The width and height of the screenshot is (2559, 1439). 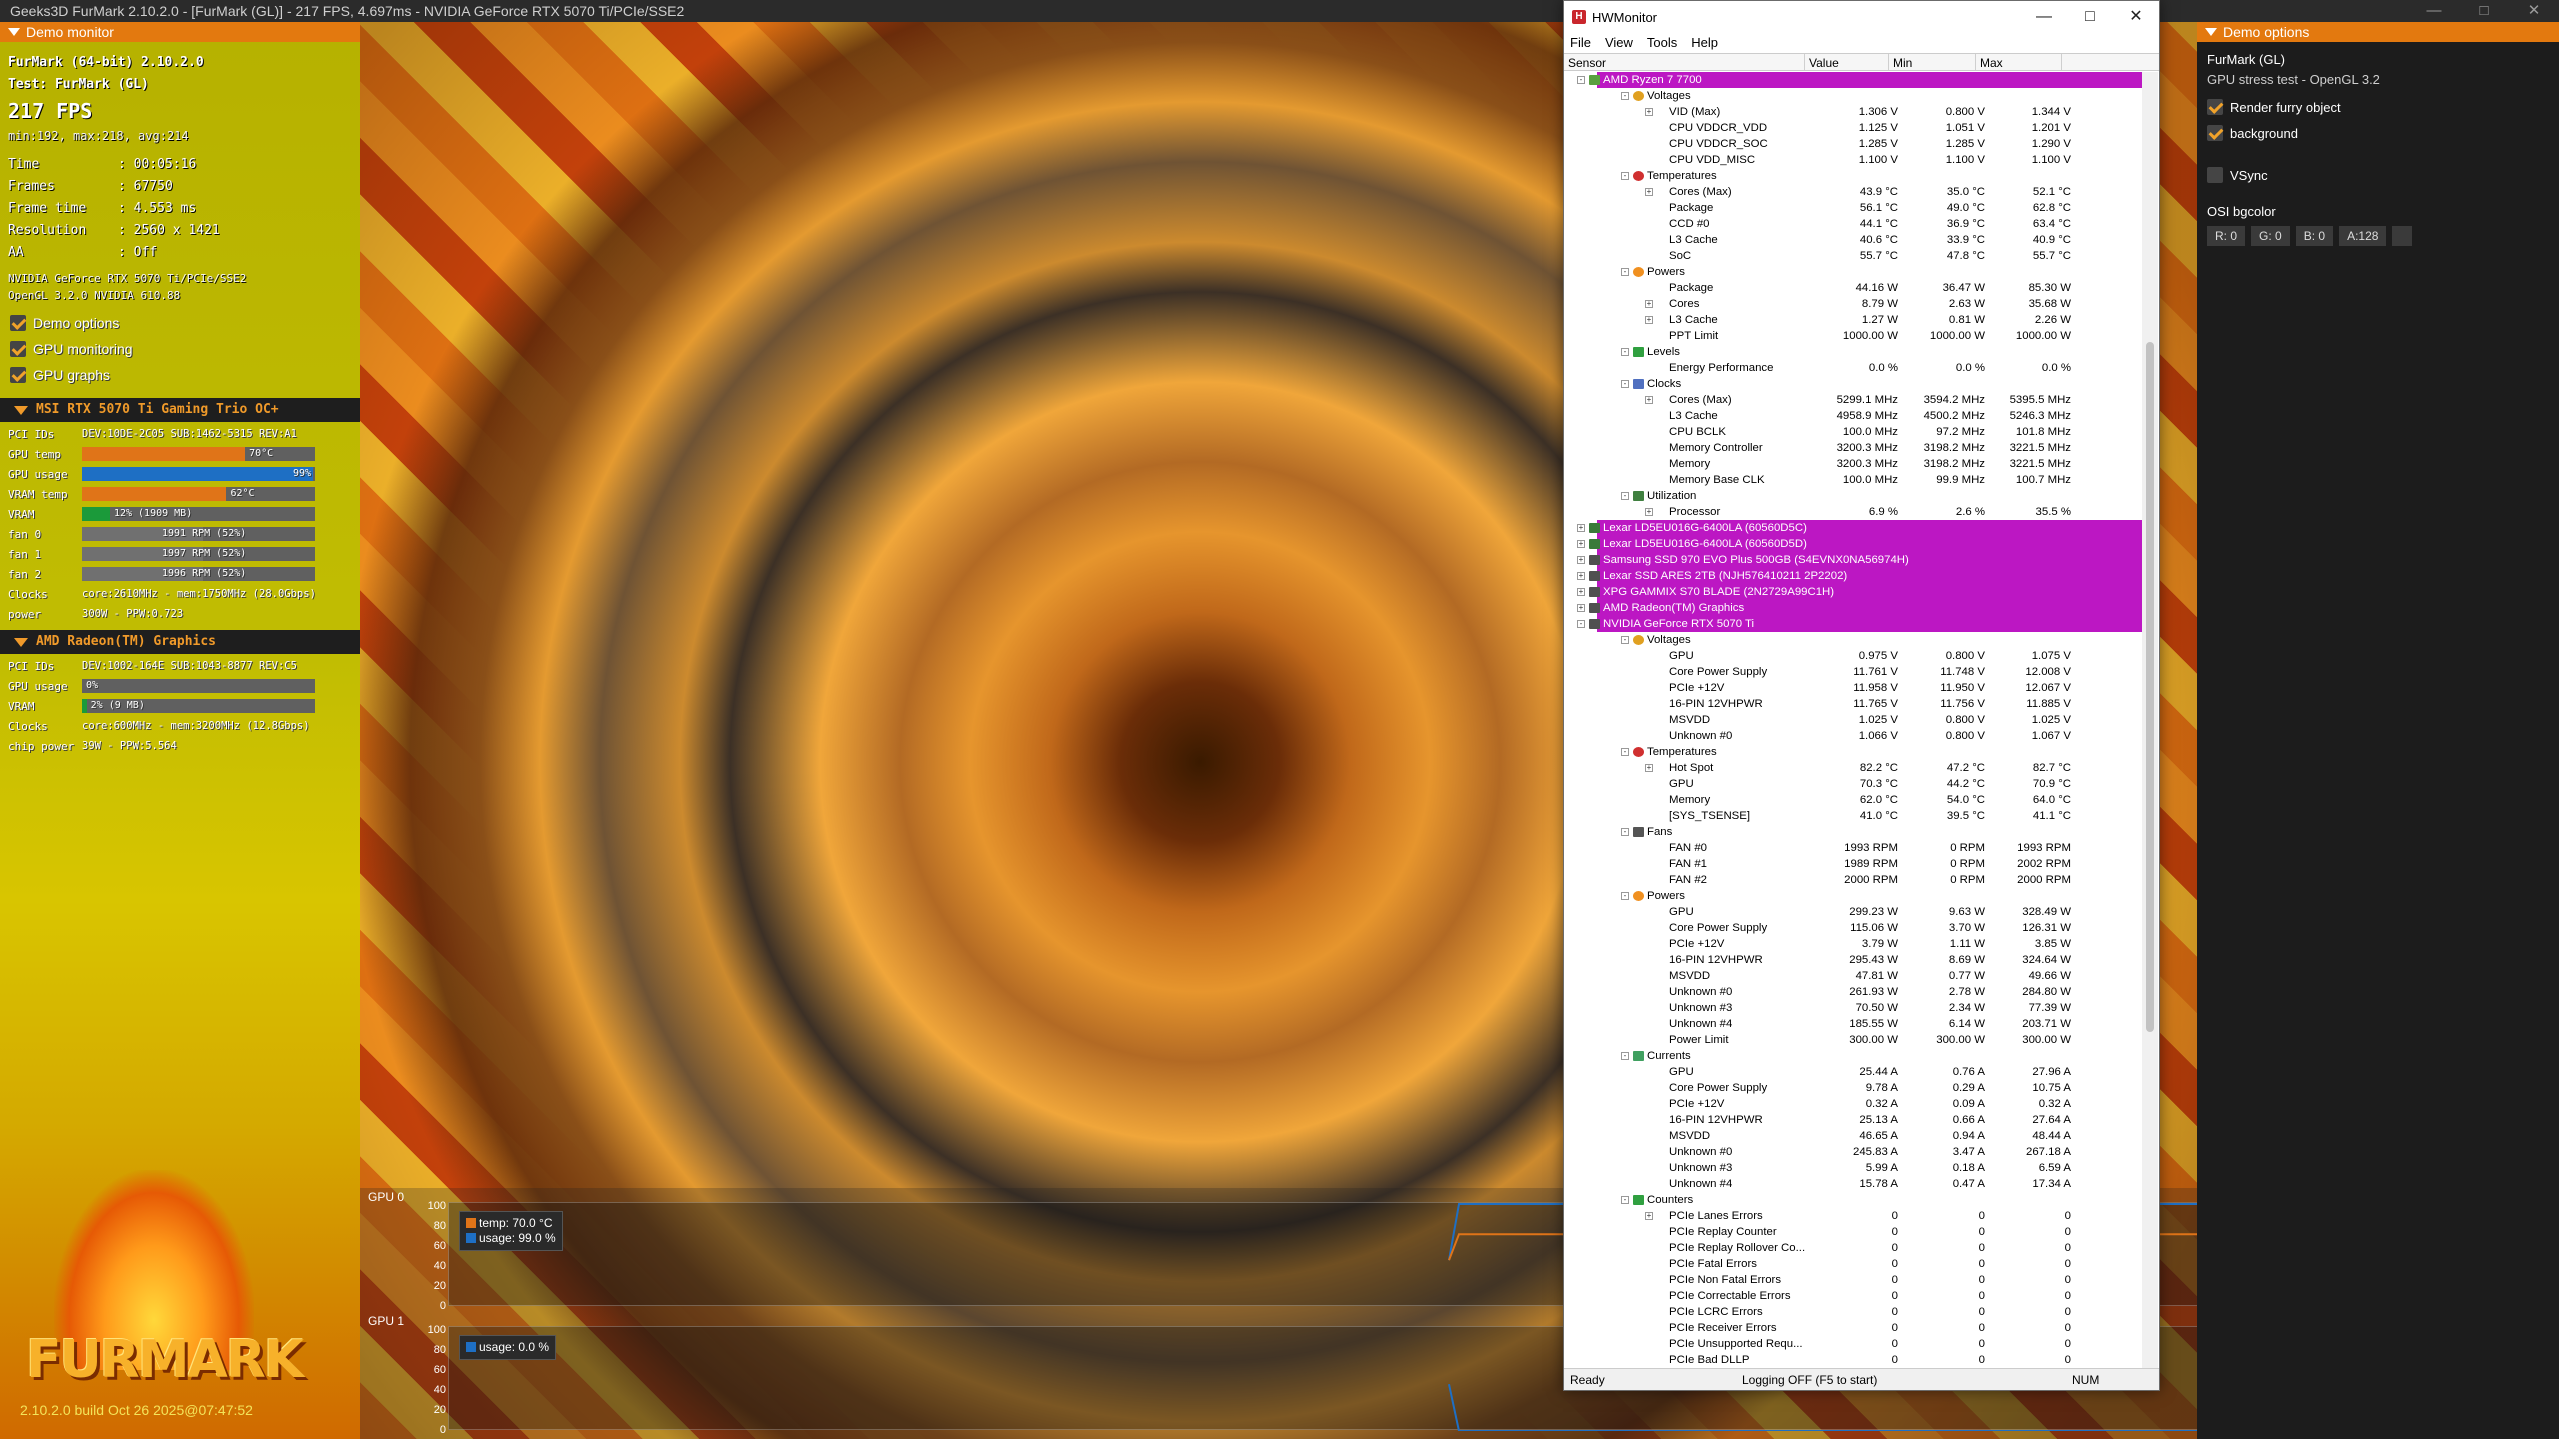 What do you see at coordinates (1854, 1232) in the screenshot?
I see `sensor-row: PCIe Replay Counter 0 0 0` at bounding box center [1854, 1232].